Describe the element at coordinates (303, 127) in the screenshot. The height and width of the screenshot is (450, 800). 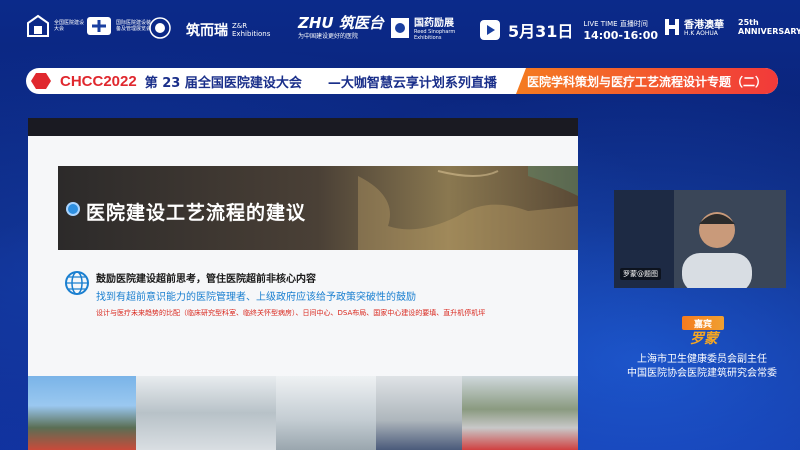
I see `slide-header-strip` at that location.